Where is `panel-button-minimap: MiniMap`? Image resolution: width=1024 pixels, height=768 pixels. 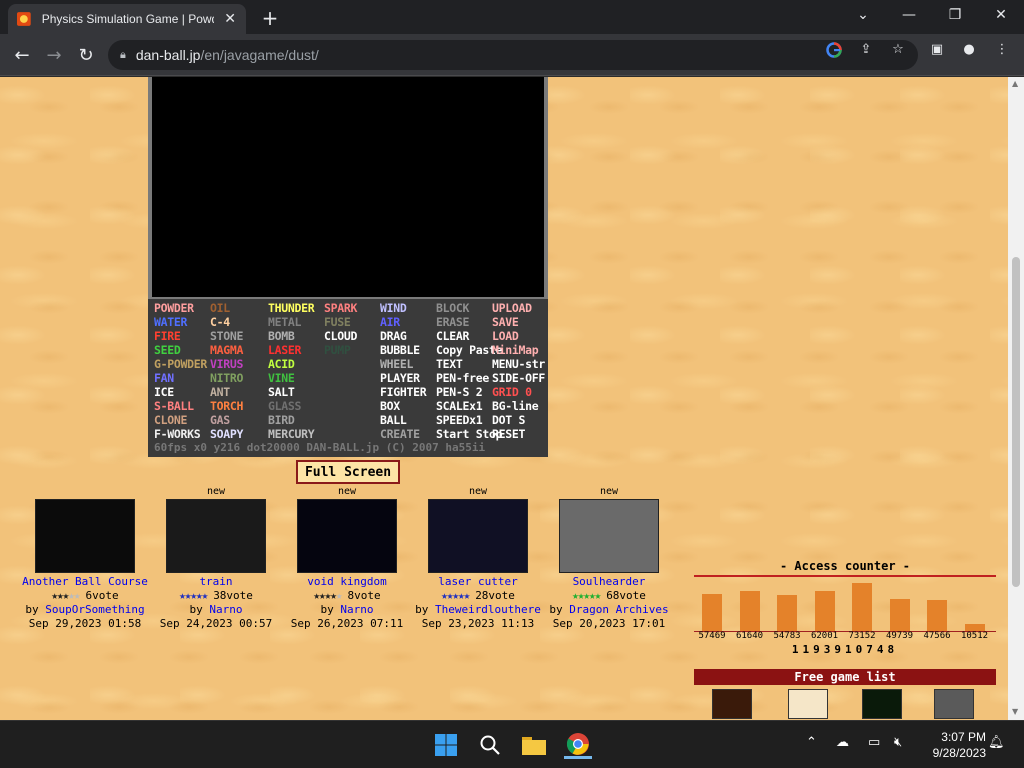 panel-button-minimap: MiniMap is located at coordinates (515, 350).